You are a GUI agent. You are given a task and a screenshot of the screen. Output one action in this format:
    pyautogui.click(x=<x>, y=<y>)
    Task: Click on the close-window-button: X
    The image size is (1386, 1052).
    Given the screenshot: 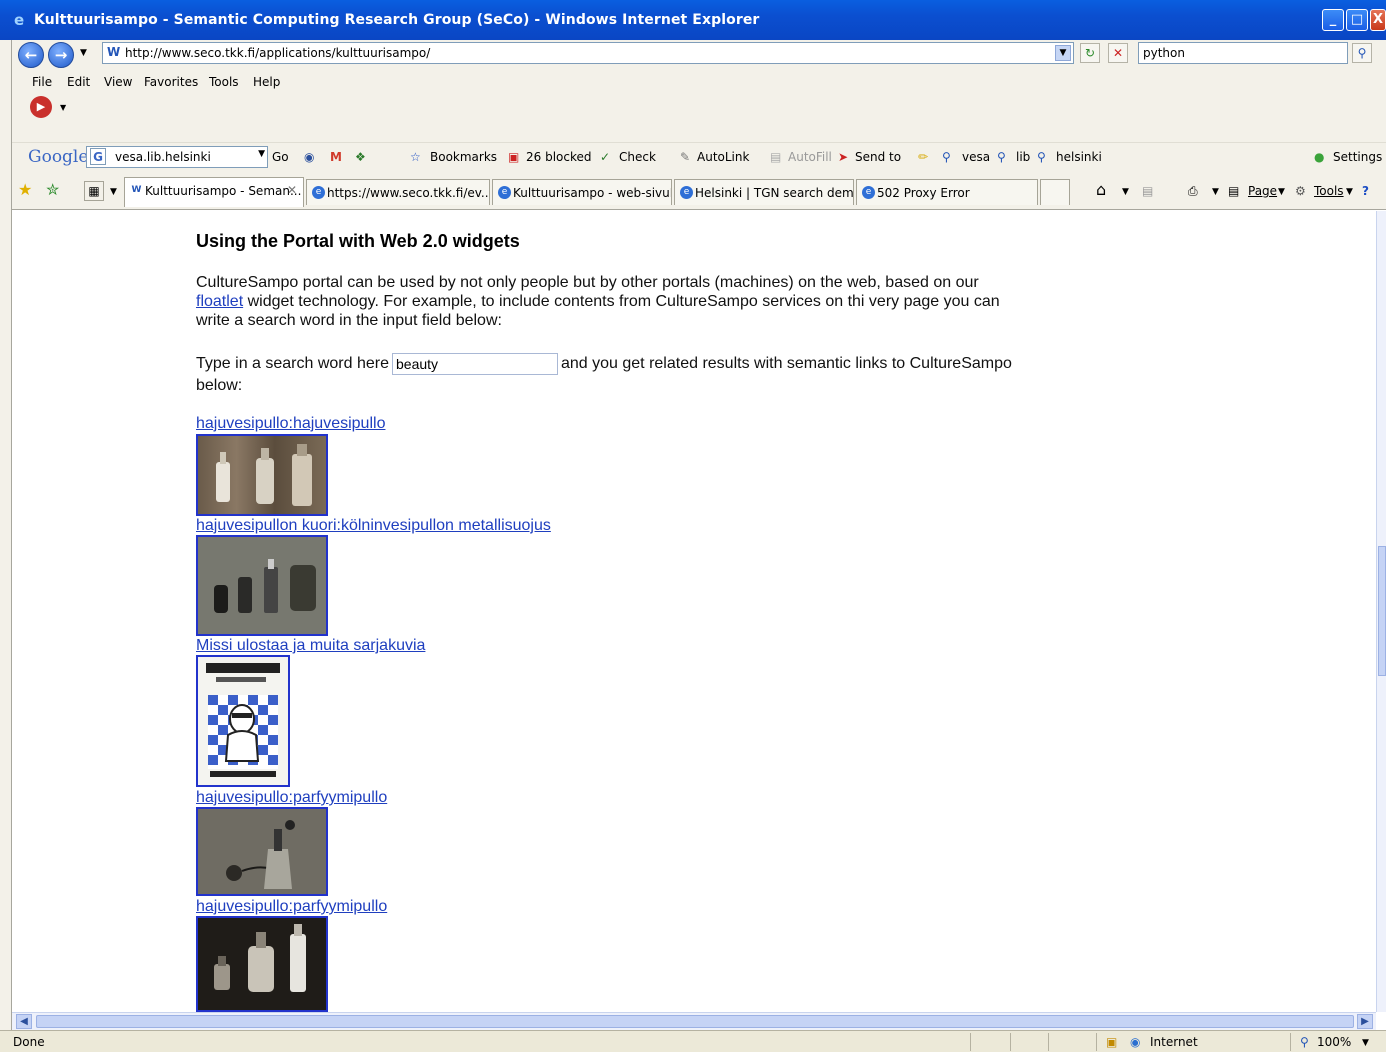 What is the action you would take?
    pyautogui.click(x=1378, y=20)
    